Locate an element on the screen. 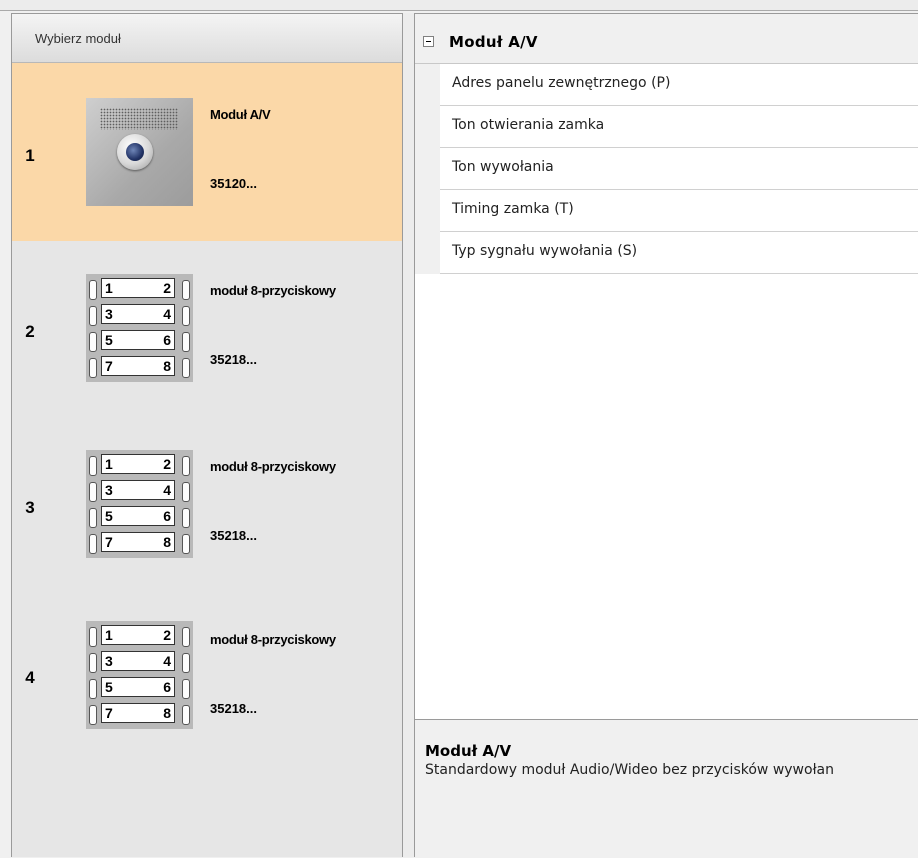 This screenshot has width=918, height=858. property-label: Ton wywołania is located at coordinates (679, 169).